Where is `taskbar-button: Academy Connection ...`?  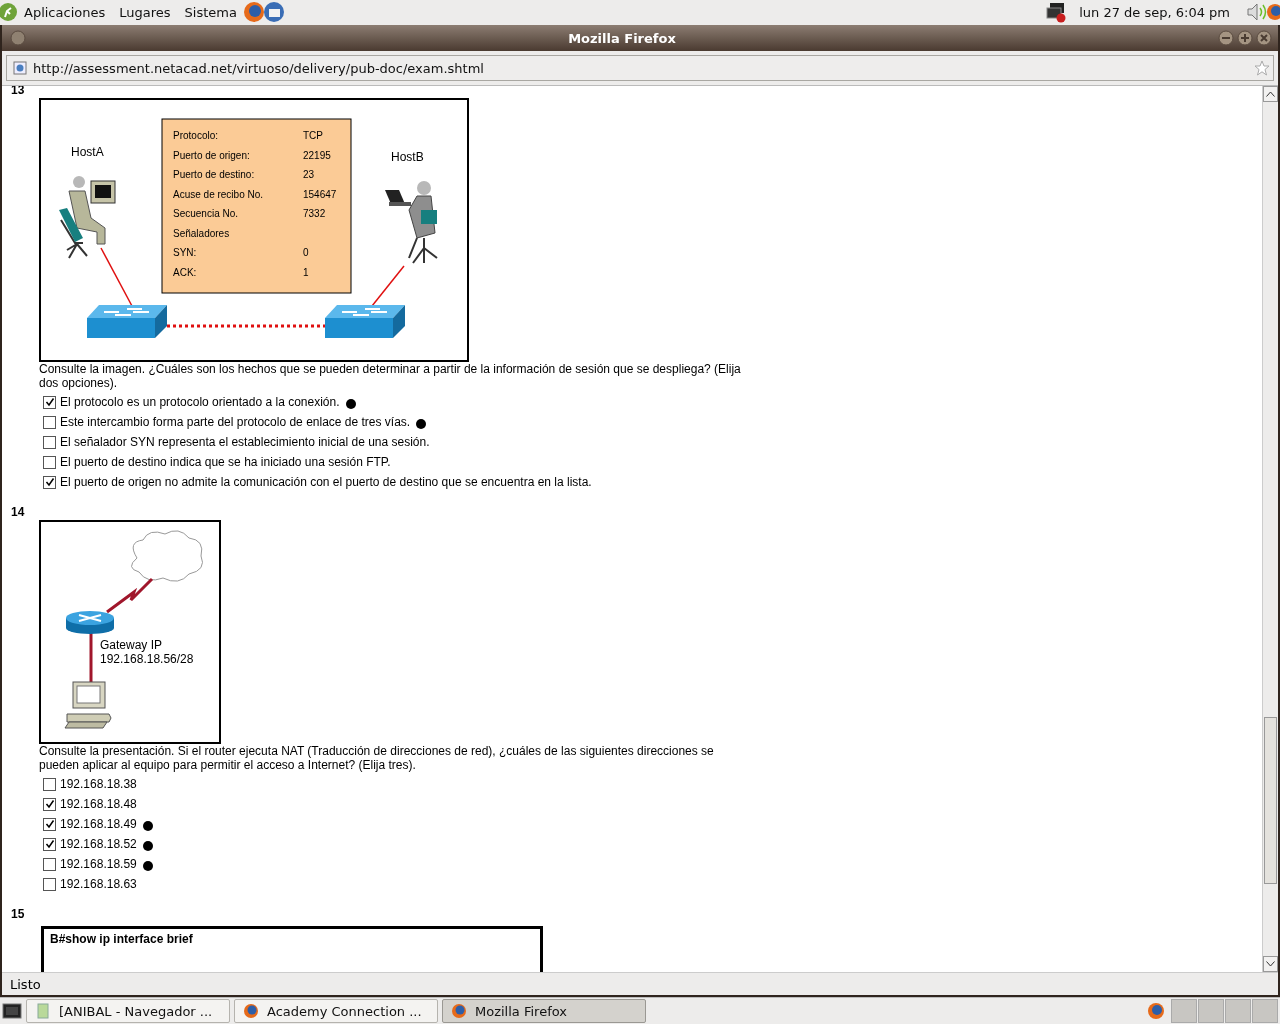 taskbar-button: Academy Connection ... is located at coordinates (336, 1011).